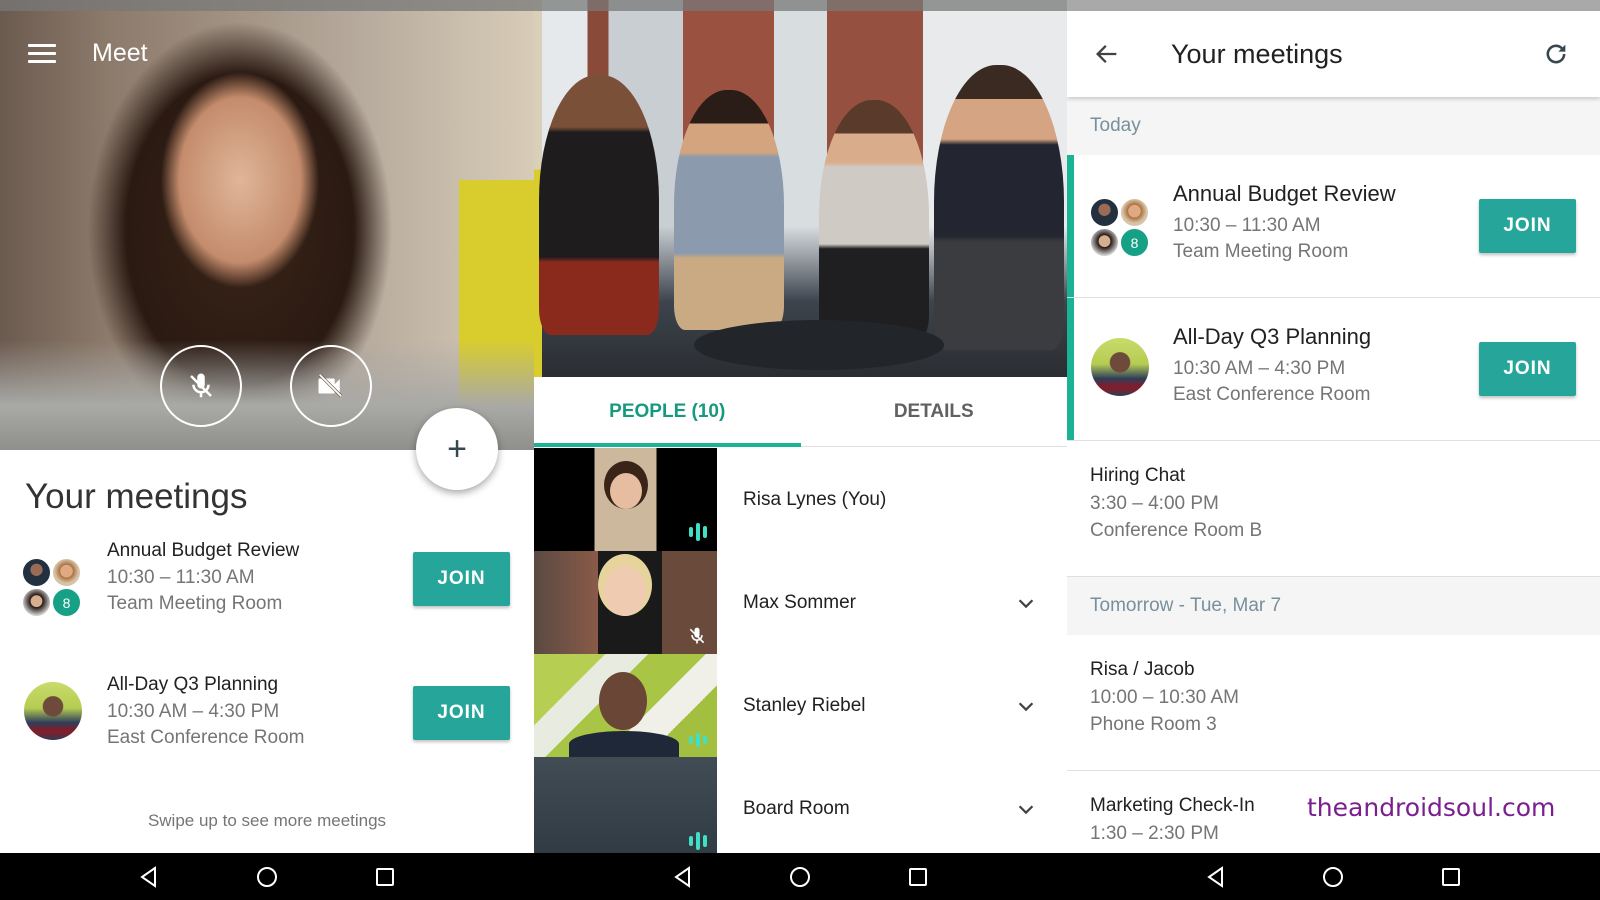  I want to click on toggle-mic-button, so click(201, 386).